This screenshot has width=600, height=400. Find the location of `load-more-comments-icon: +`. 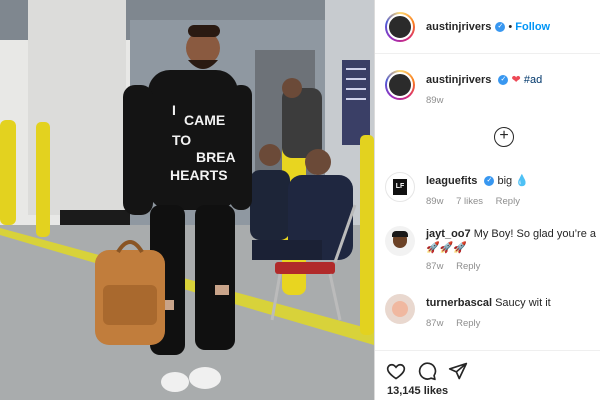

load-more-comments-icon: + is located at coordinates (504, 137).